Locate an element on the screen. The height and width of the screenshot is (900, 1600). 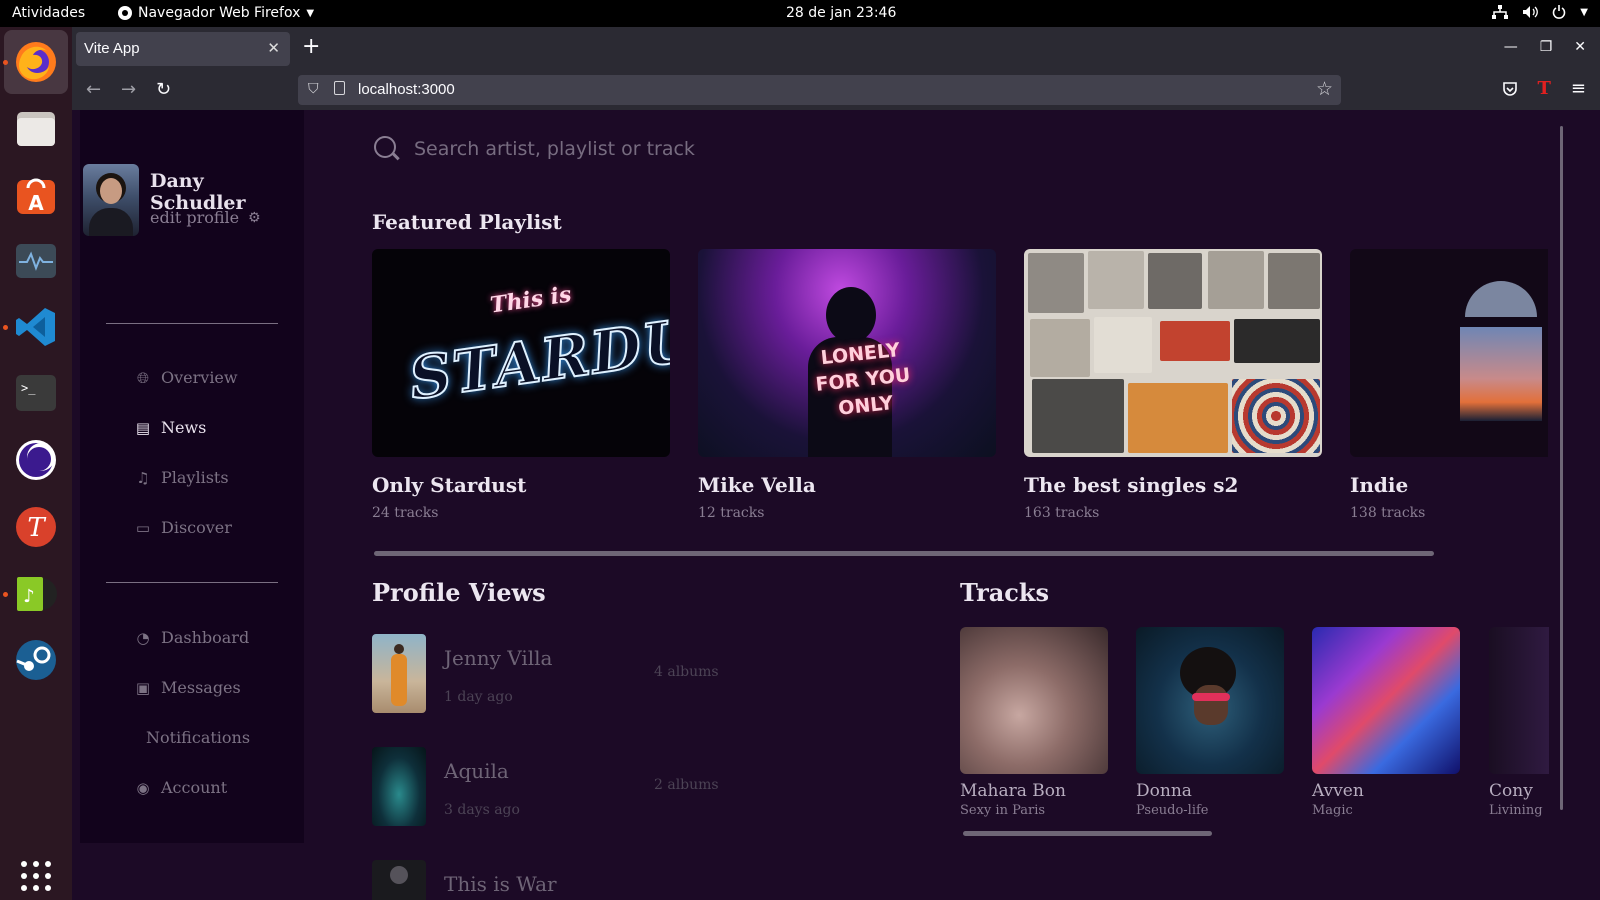
gauge-icon: ◔ is located at coordinates (143, 637).